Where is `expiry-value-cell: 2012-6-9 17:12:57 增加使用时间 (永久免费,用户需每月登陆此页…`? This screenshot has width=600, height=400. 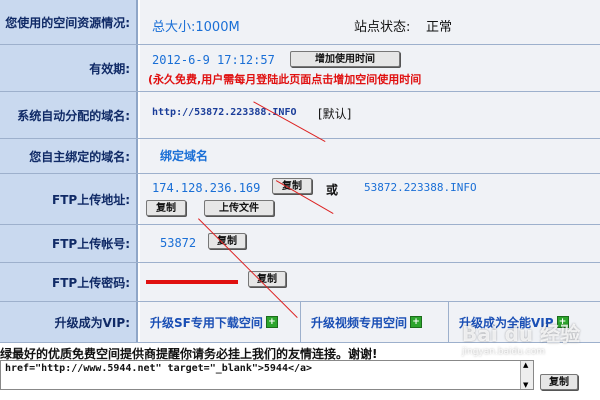
expiry-value-cell: 2012-6-9 17:12:57 增加使用时间 (永久免费,用户需每月登陆此页… is located at coordinates (370, 68).